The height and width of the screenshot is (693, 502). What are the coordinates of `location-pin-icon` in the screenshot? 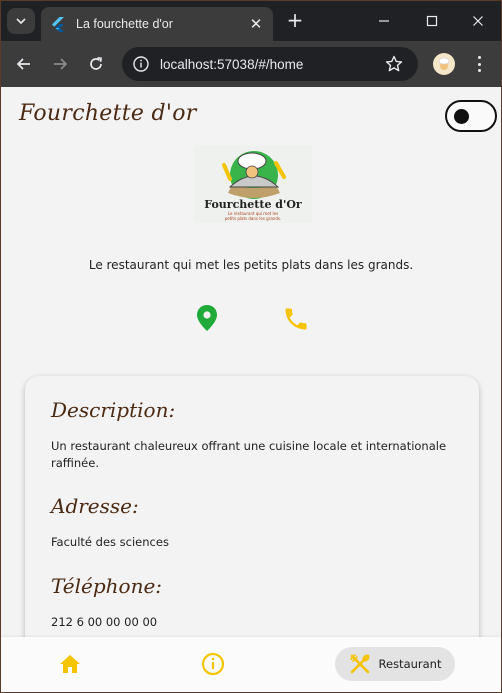 It's located at (207, 318).